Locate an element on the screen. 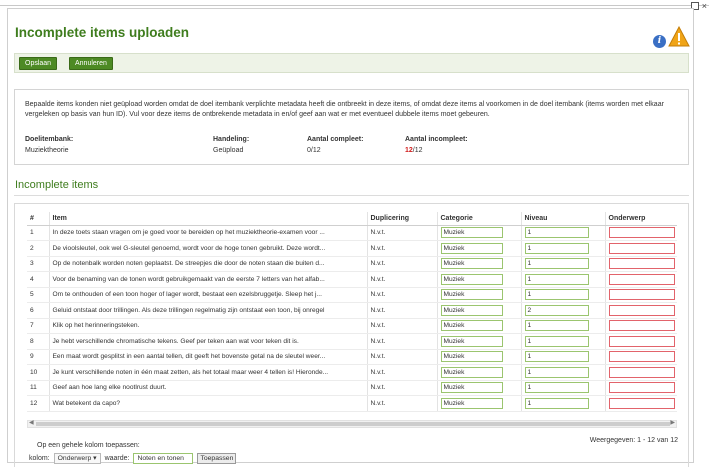 The height and width of the screenshot is (467, 709). horizontal-scrollbar: ◀ ▶ is located at coordinates (352, 424).